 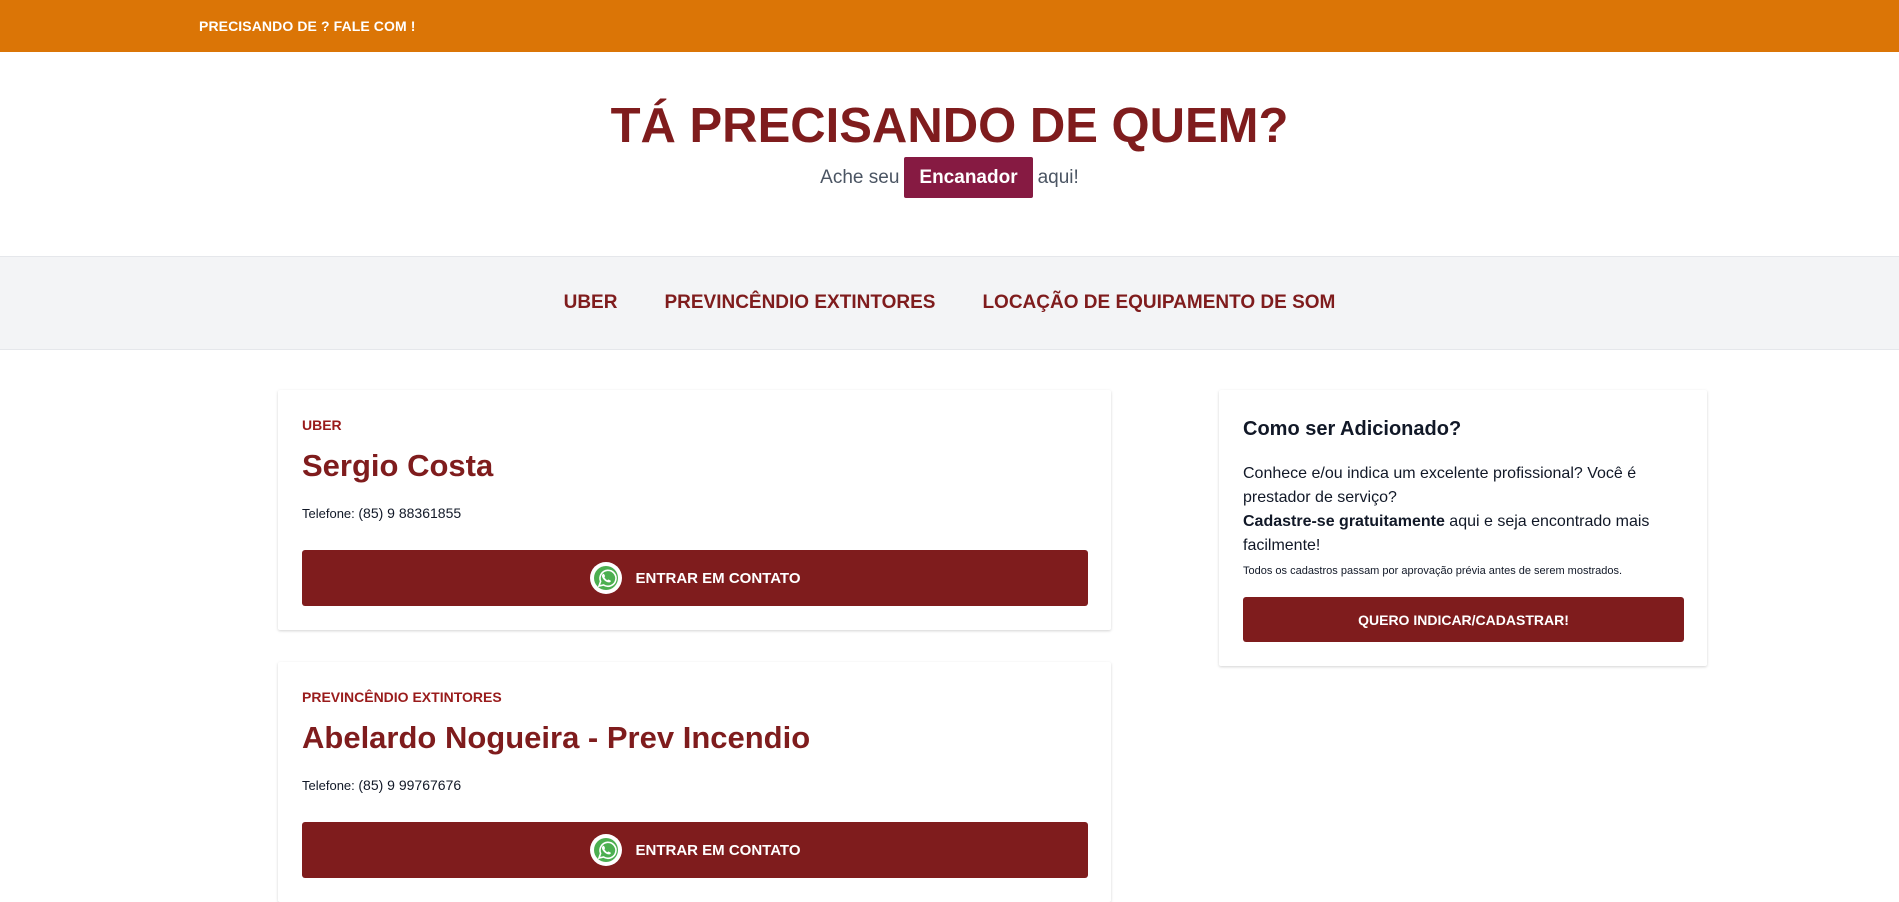 What do you see at coordinates (860, 177) in the screenshot?
I see `hero-prefix: Ache seu` at bounding box center [860, 177].